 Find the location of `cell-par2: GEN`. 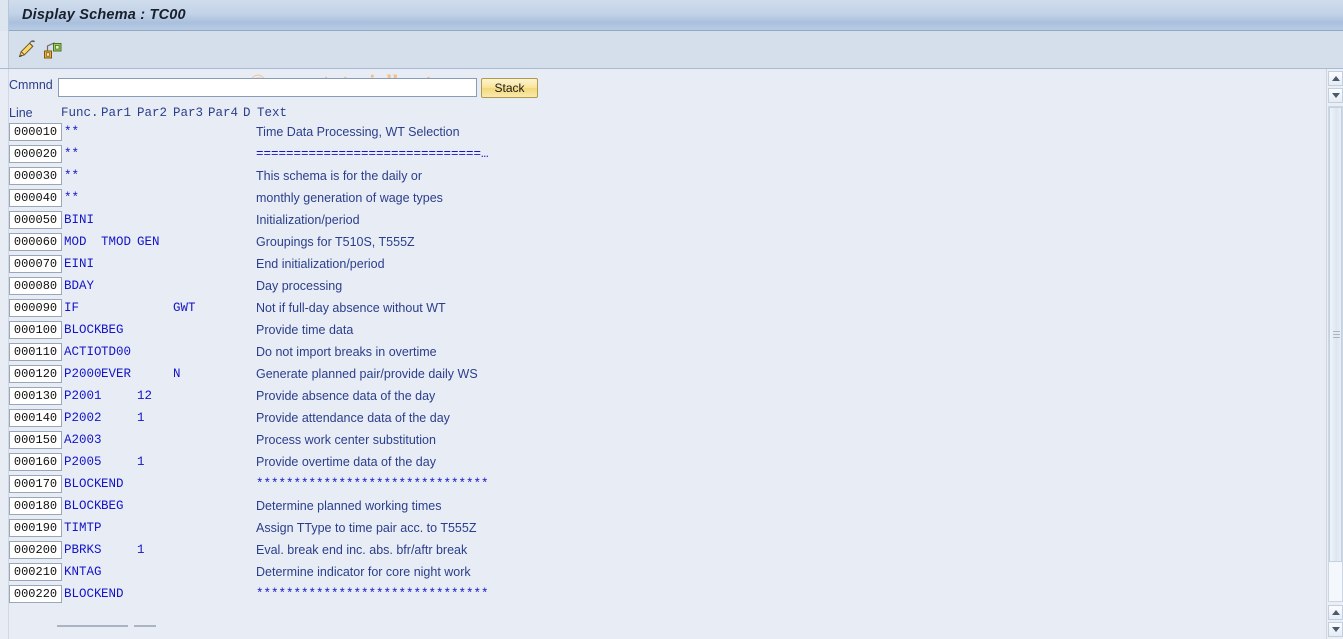

cell-par2: GEN is located at coordinates (148, 242).